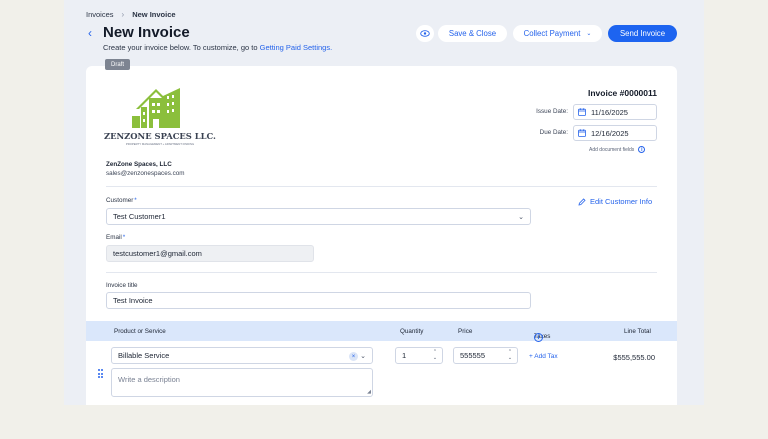  What do you see at coordinates (612, 149) in the screenshot?
I see `add-document-fields-label: Add document fields` at bounding box center [612, 149].